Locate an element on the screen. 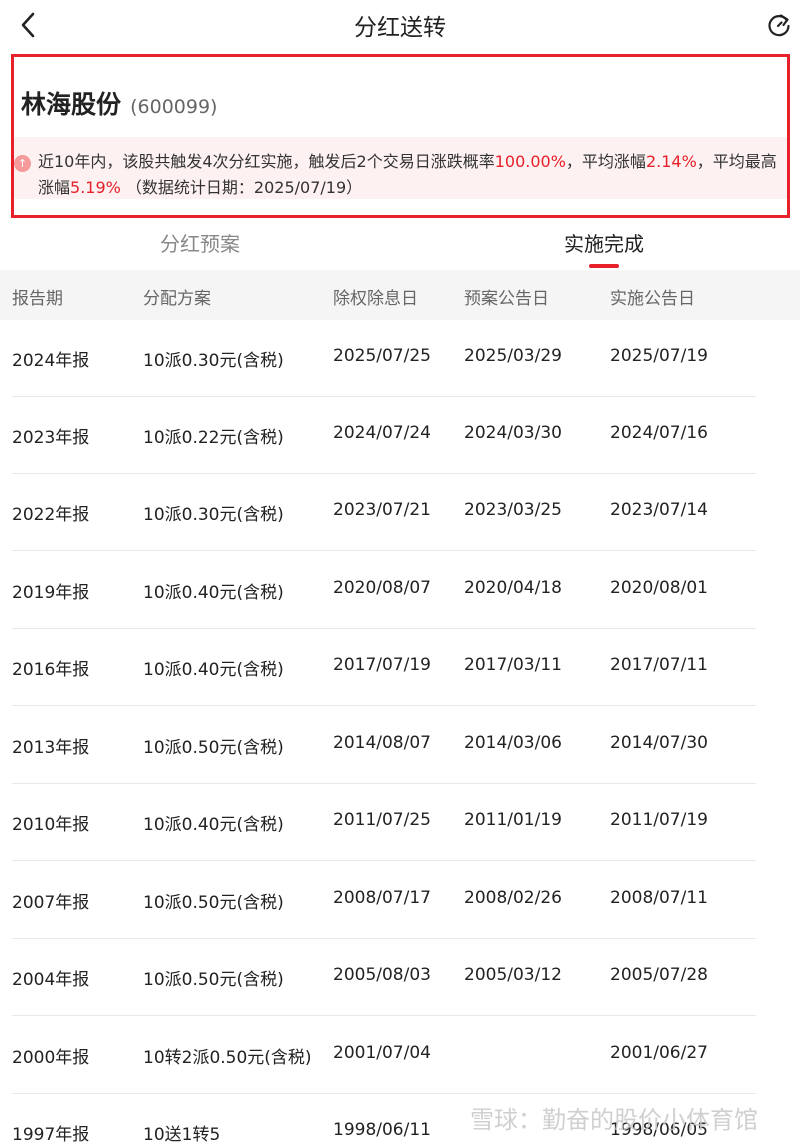 This screenshot has width=800, height=1145. implement-announce-date-cell: 2025/07/19 is located at coordinates (659, 356).